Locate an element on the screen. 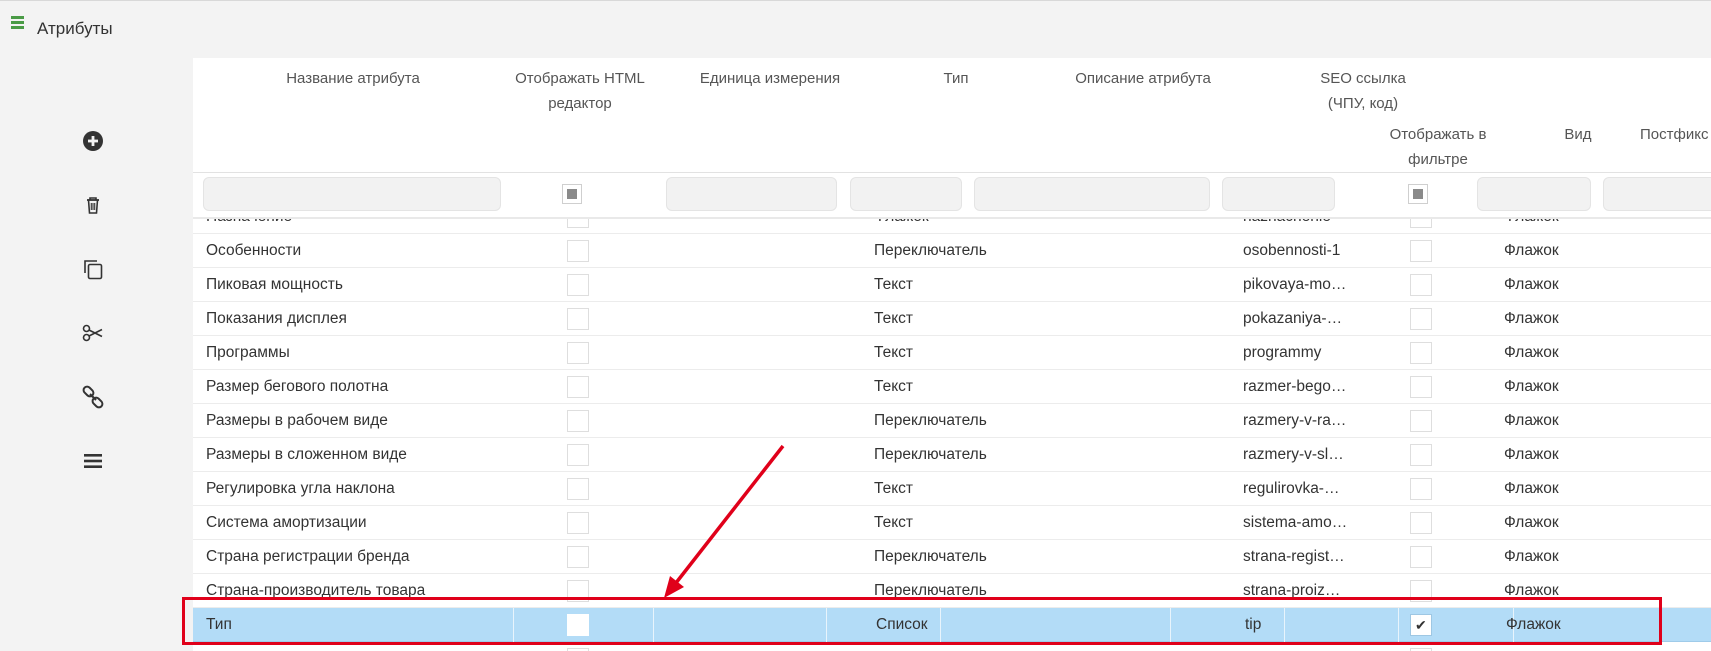  copy-icon is located at coordinates (93, 270).